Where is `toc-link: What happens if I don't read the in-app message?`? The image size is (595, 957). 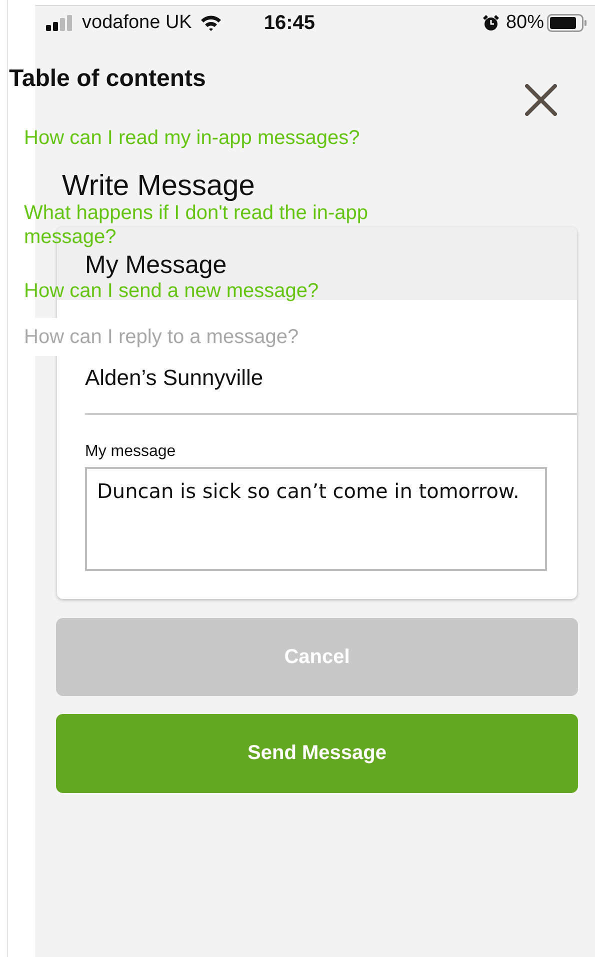 toc-link: What happens if I don't read the in-app message? is located at coordinates (226, 225).